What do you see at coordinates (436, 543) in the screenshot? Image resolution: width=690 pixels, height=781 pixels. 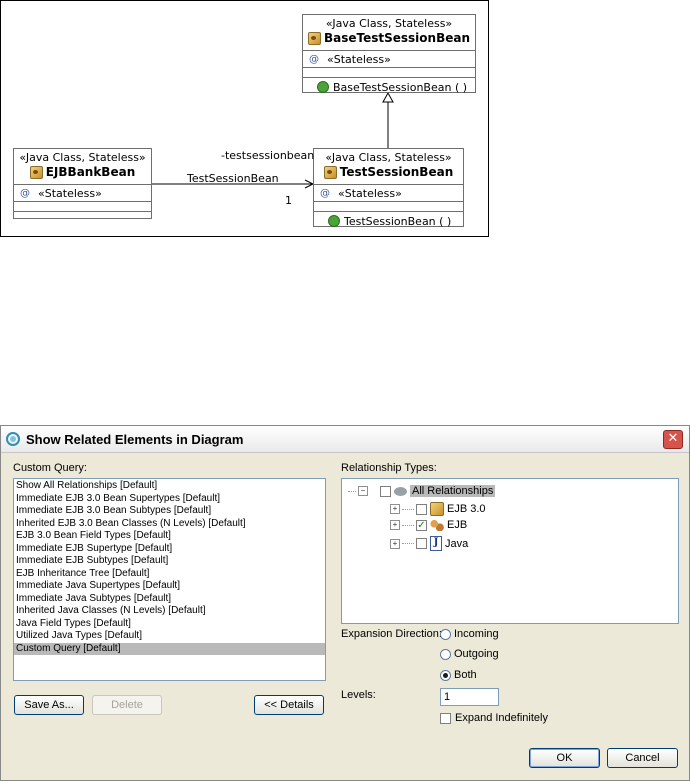 I see `java-file-icon: J` at bounding box center [436, 543].